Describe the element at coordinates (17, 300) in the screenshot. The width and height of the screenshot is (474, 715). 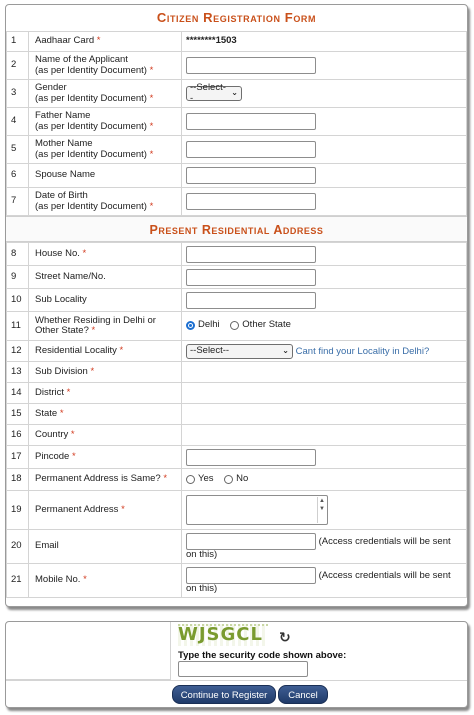
I see `row-number: 10` at that location.